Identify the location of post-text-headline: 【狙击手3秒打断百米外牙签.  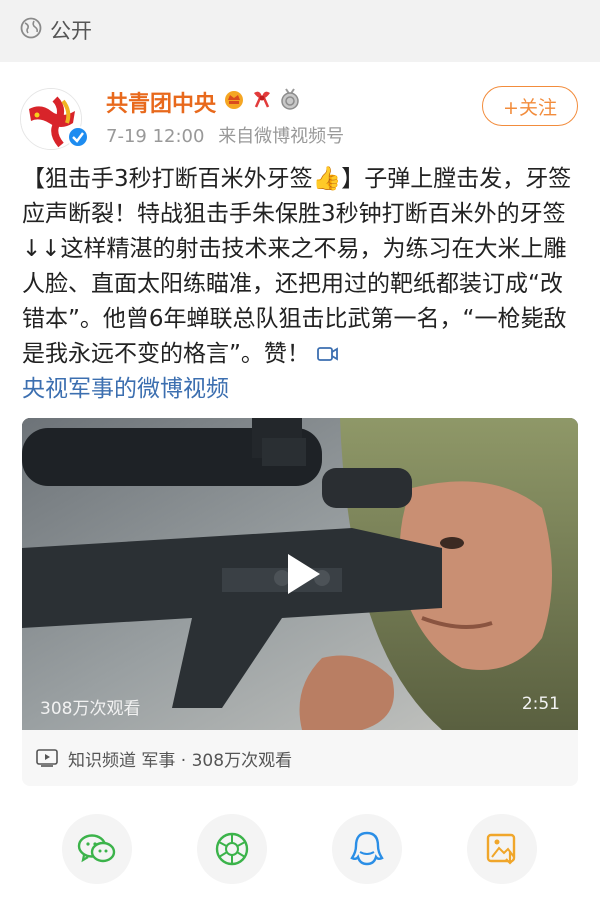
(167, 179).